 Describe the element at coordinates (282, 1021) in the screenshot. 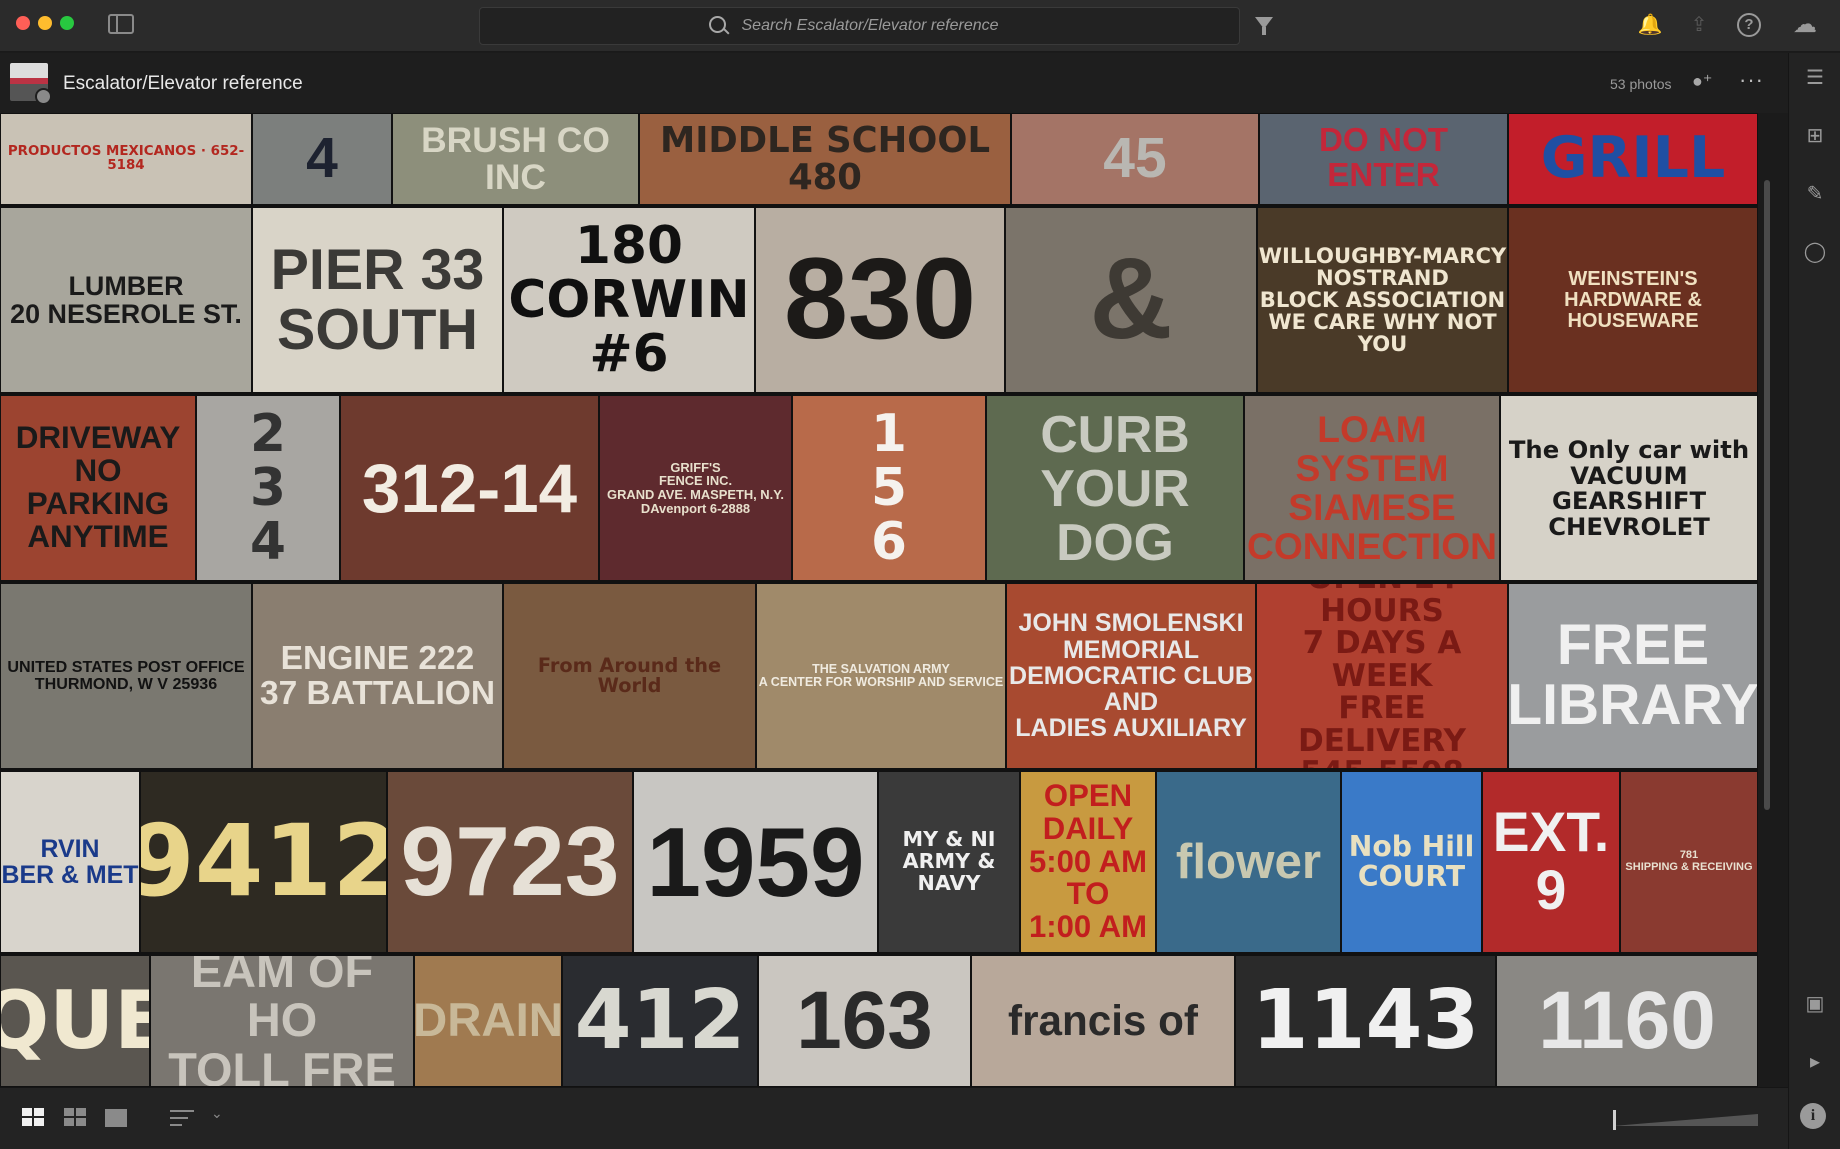

I see `photo-thumbnail: EAM OF HO TOLL FRE` at that location.